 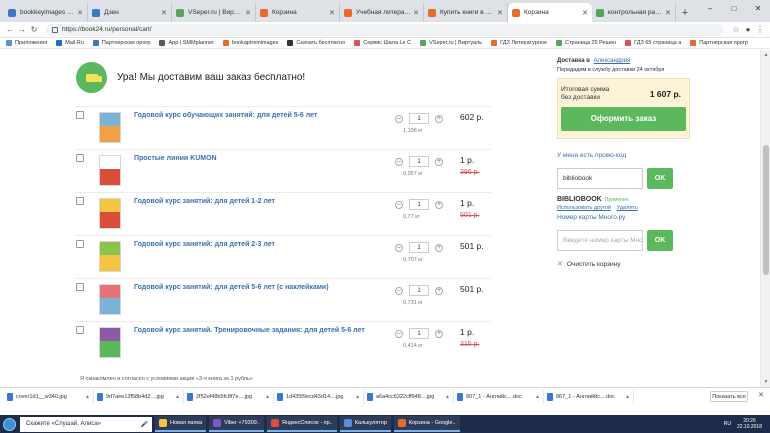 What do you see at coordinates (144, 424) in the screenshot?
I see `microphone-icon: 🎤` at bounding box center [144, 424].